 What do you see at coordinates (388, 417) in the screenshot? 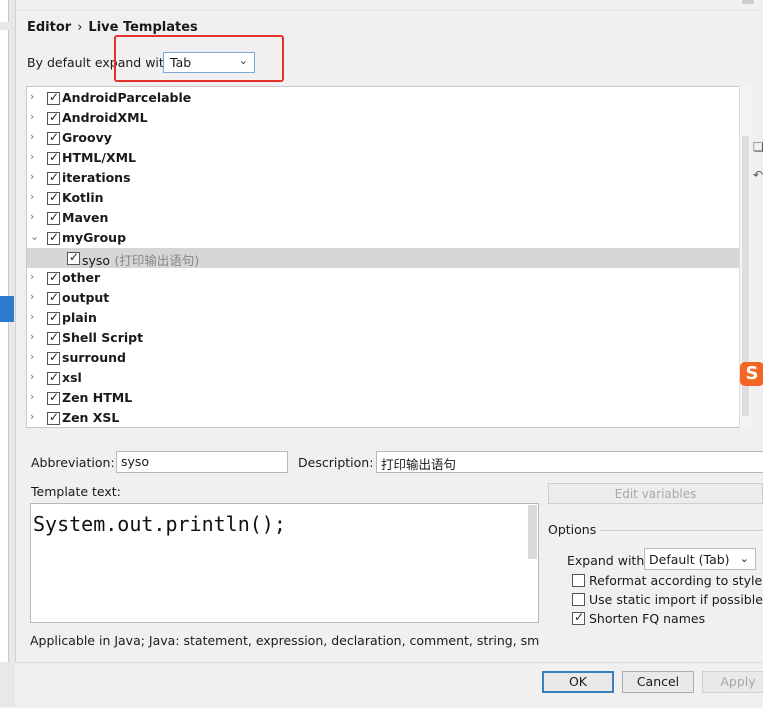
I see `tree-group-item: › ✓ Zen XSL` at bounding box center [388, 417].